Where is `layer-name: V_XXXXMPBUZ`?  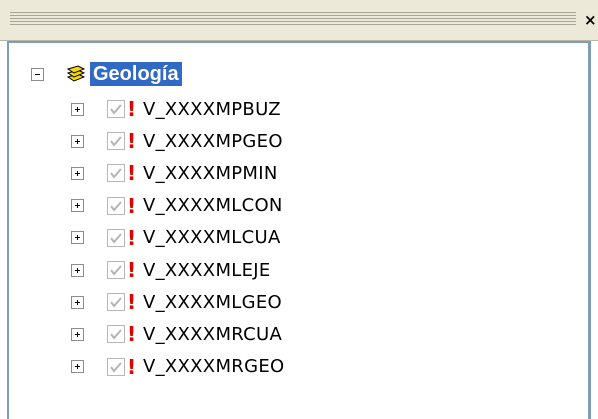 layer-name: V_XXXXMPBUZ is located at coordinates (212, 109).